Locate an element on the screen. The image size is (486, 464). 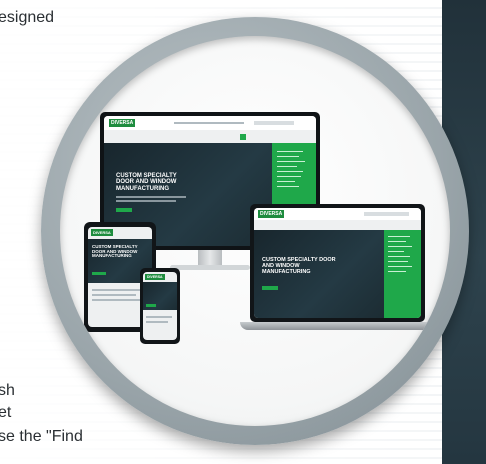
body-text-line: se the "Find is located at coordinates (41, 436).